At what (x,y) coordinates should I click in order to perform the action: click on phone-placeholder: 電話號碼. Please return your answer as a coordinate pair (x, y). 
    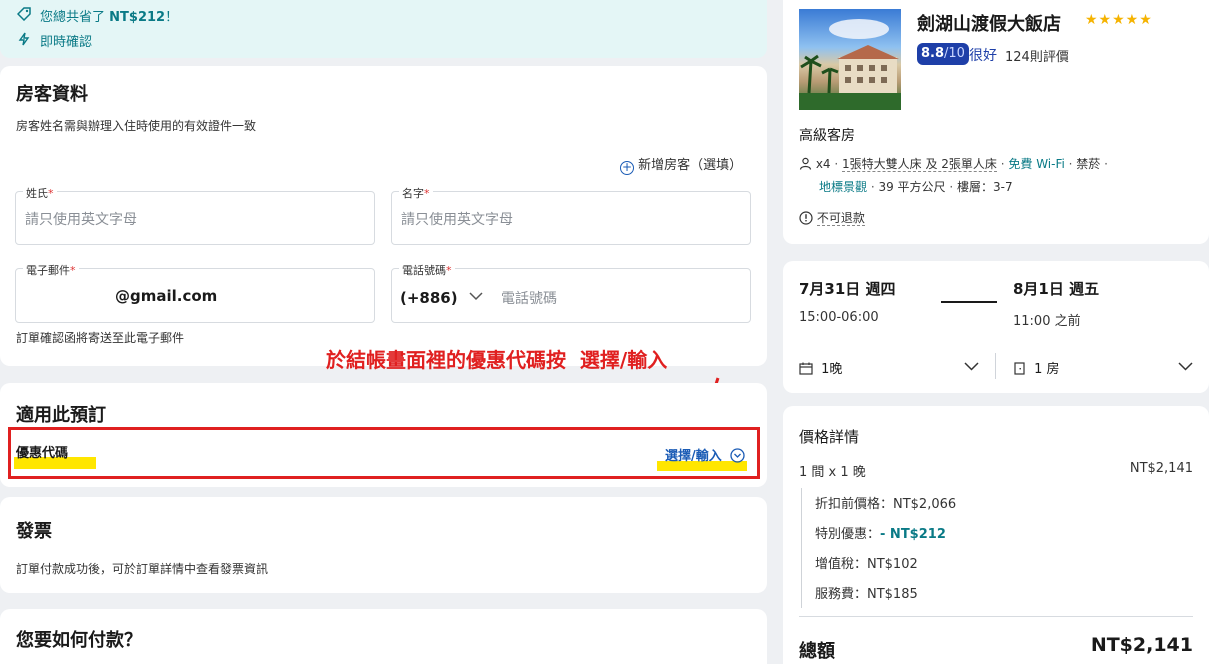
    Looking at the image, I should click on (529, 299).